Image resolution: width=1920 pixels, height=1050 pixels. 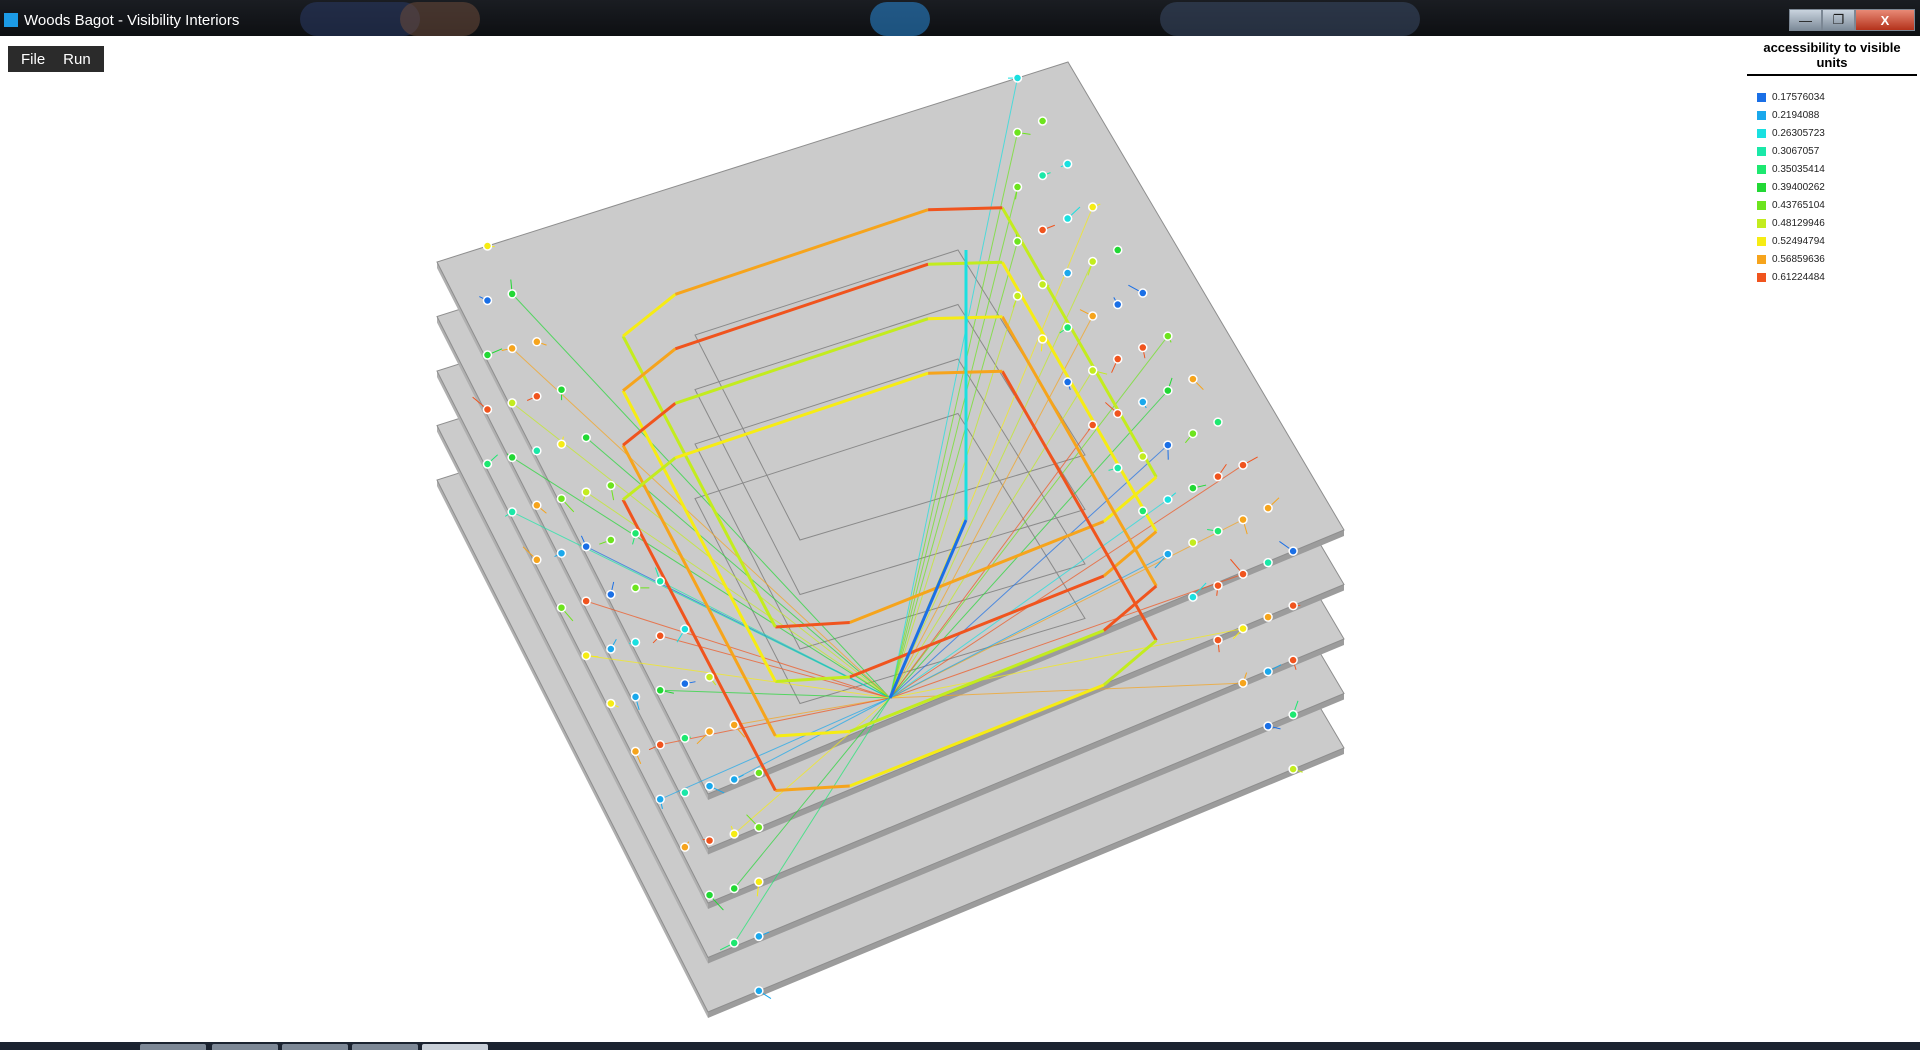 I want to click on close-button: X, so click(x=1885, y=20).